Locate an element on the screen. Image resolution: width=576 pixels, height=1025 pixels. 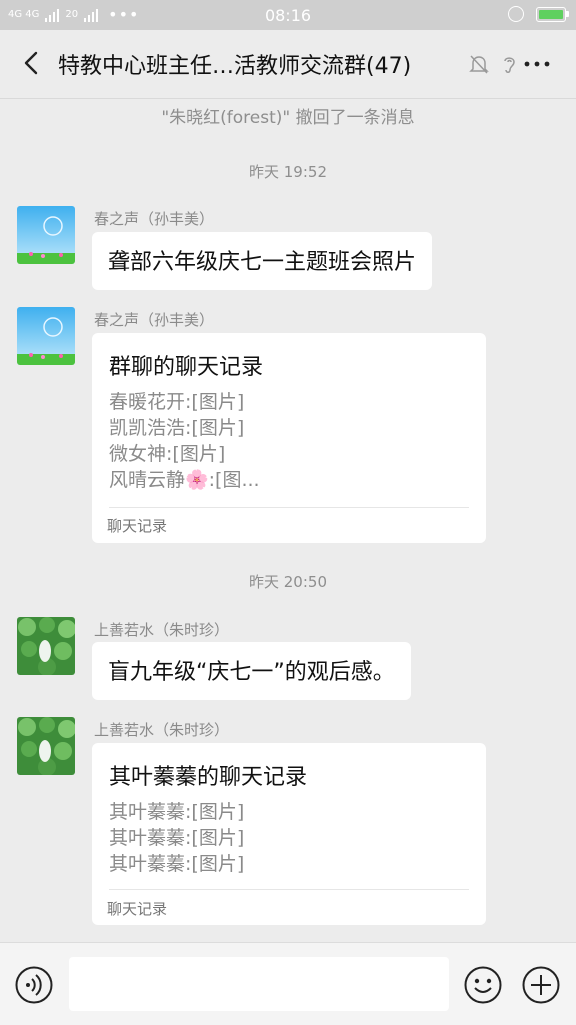
voice-icon is located at coordinates (34, 985).